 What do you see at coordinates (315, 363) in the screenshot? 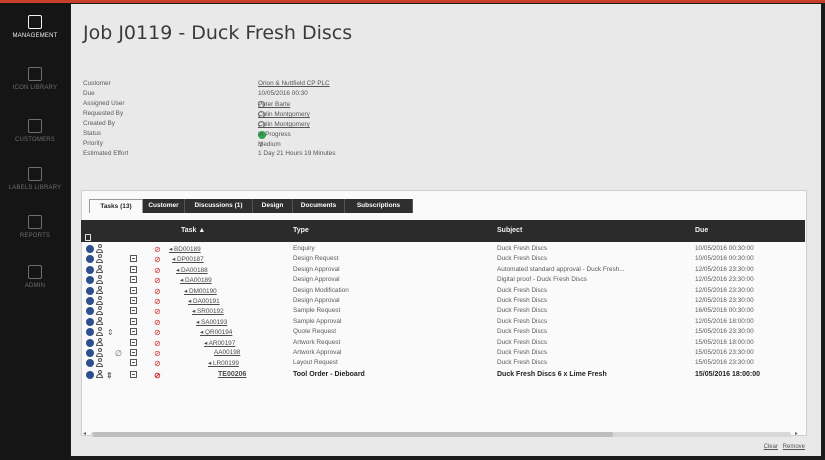
I see `task-type: Layout Request` at bounding box center [315, 363].